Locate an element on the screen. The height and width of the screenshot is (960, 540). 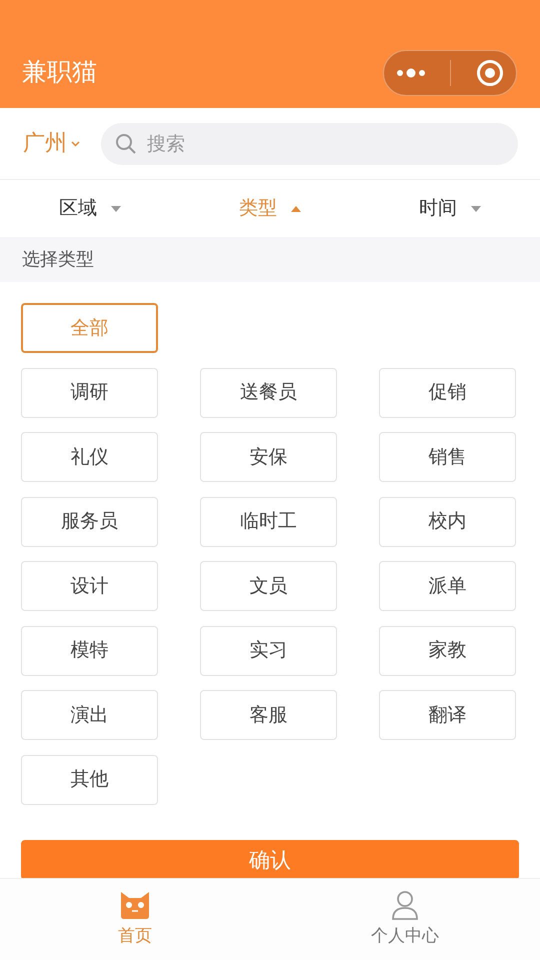
filter-tab: 区域 is located at coordinates (90, 208).